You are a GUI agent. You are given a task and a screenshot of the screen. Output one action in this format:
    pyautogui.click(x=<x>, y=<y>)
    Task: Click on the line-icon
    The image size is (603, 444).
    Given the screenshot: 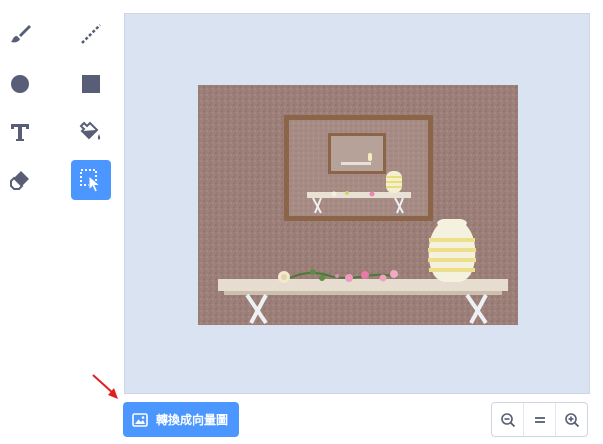 What is the action you would take?
    pyautogui.click(x=91, y=34)
    